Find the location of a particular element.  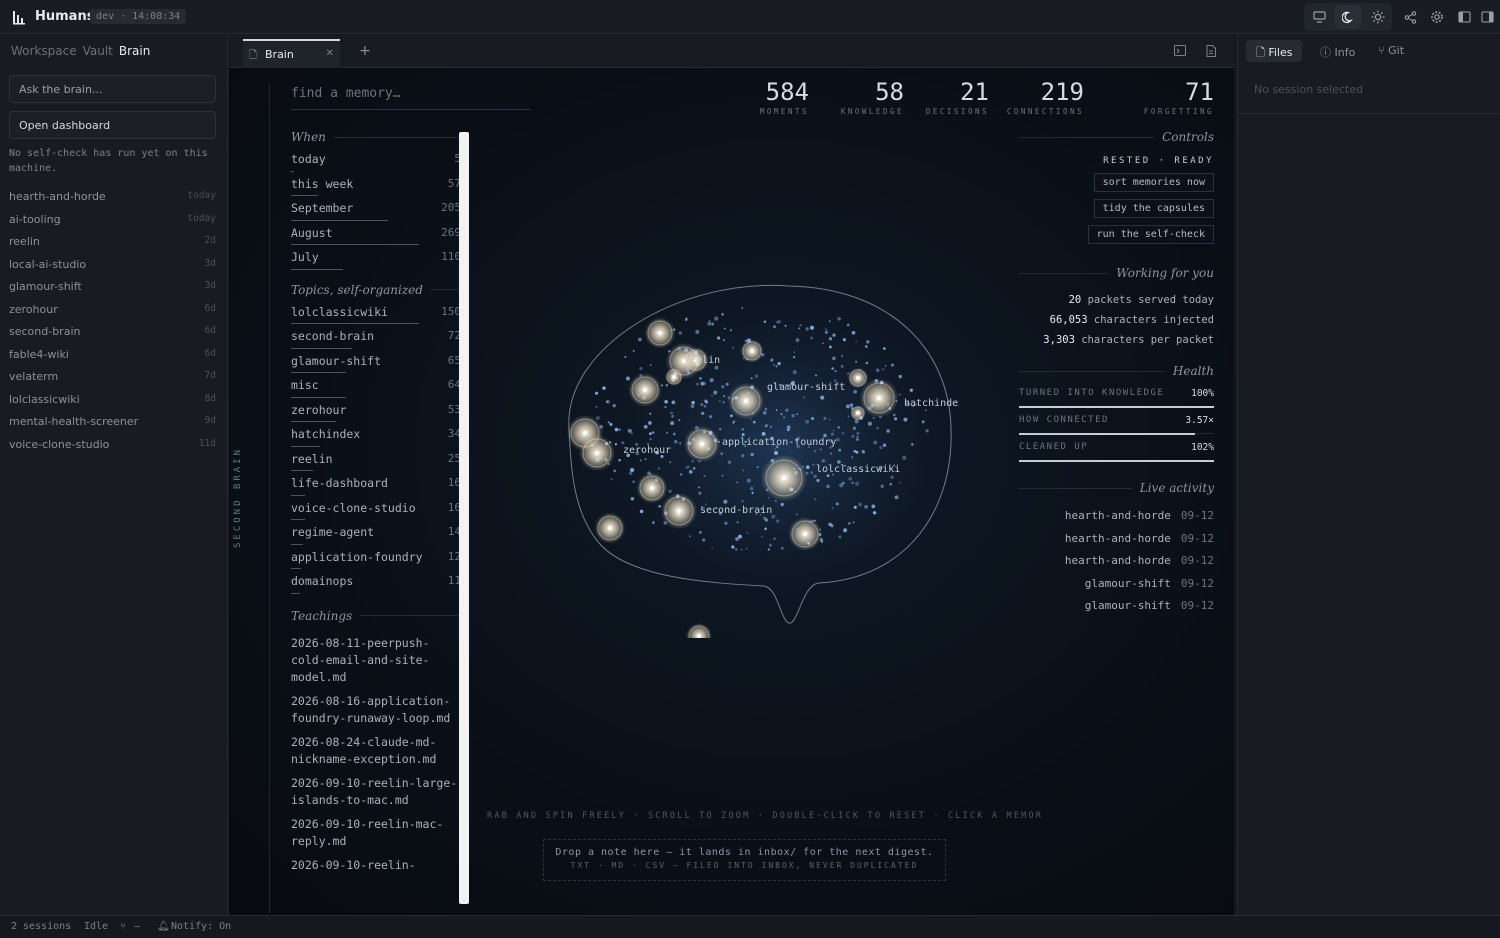

topic-filter: domainops 11 is located at coordinates (376, 586).